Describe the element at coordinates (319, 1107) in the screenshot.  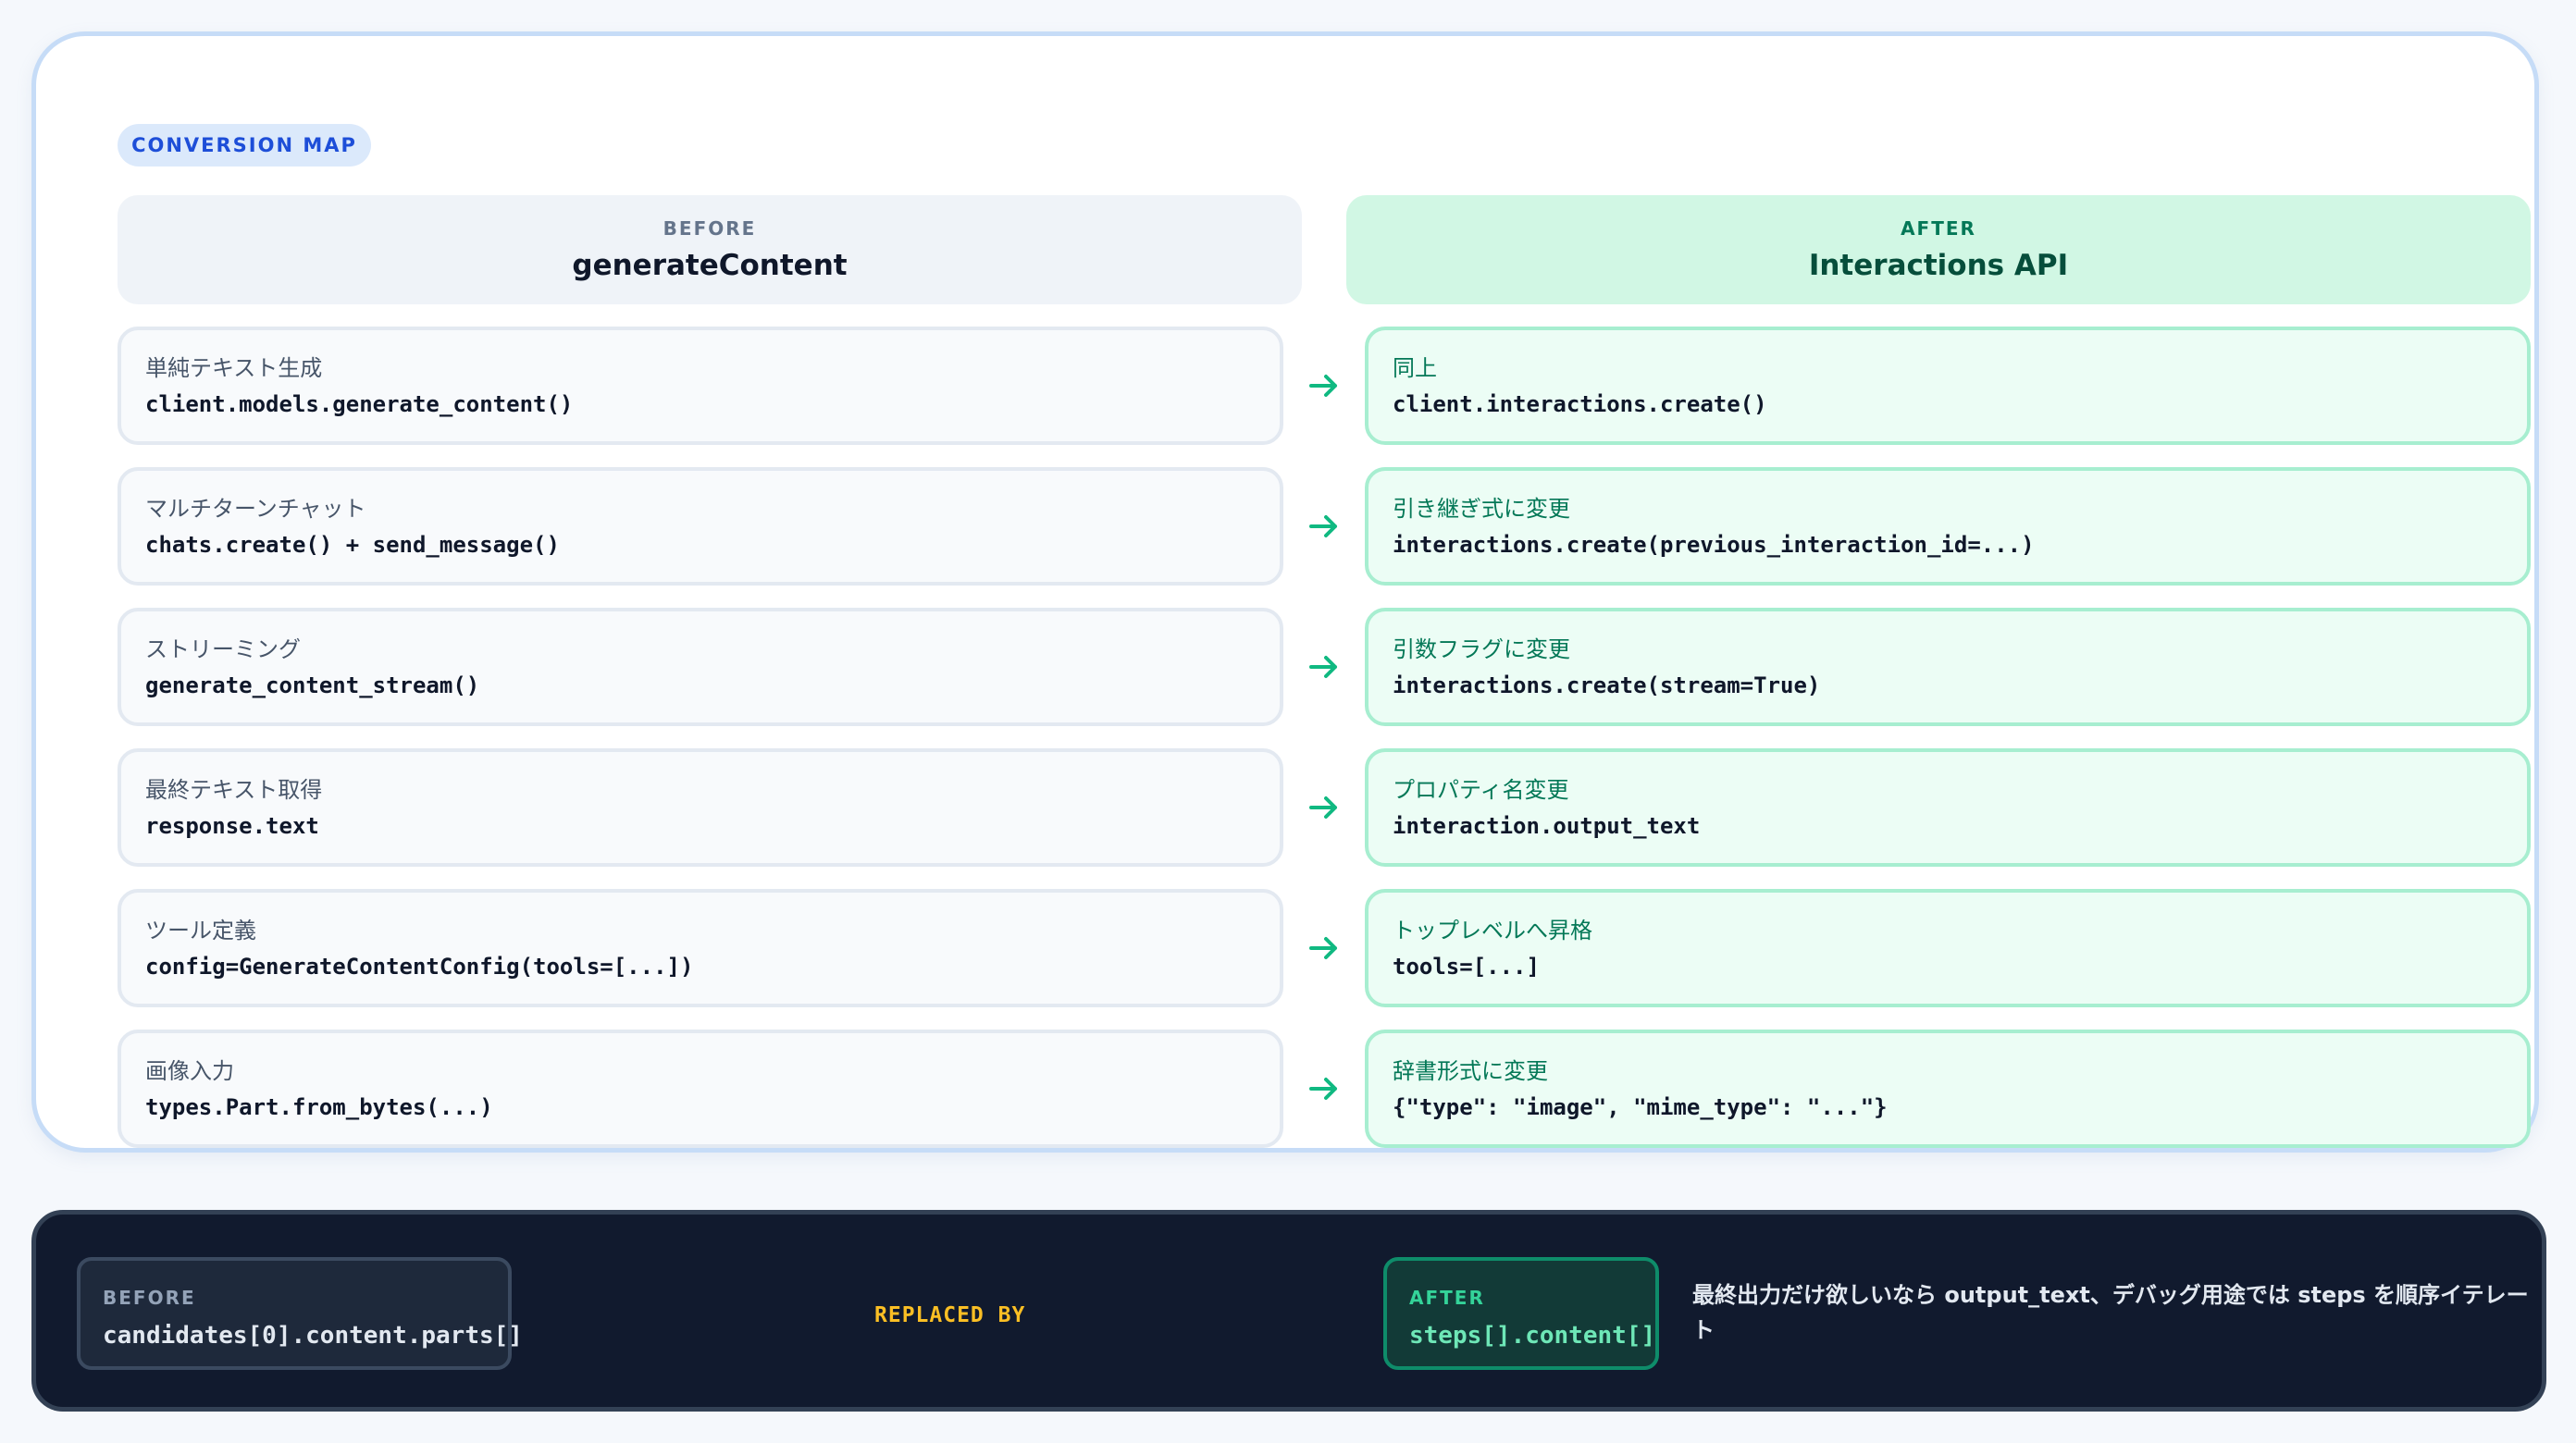
I see `before-code: types.Part.from_bytes(...)` at that location.